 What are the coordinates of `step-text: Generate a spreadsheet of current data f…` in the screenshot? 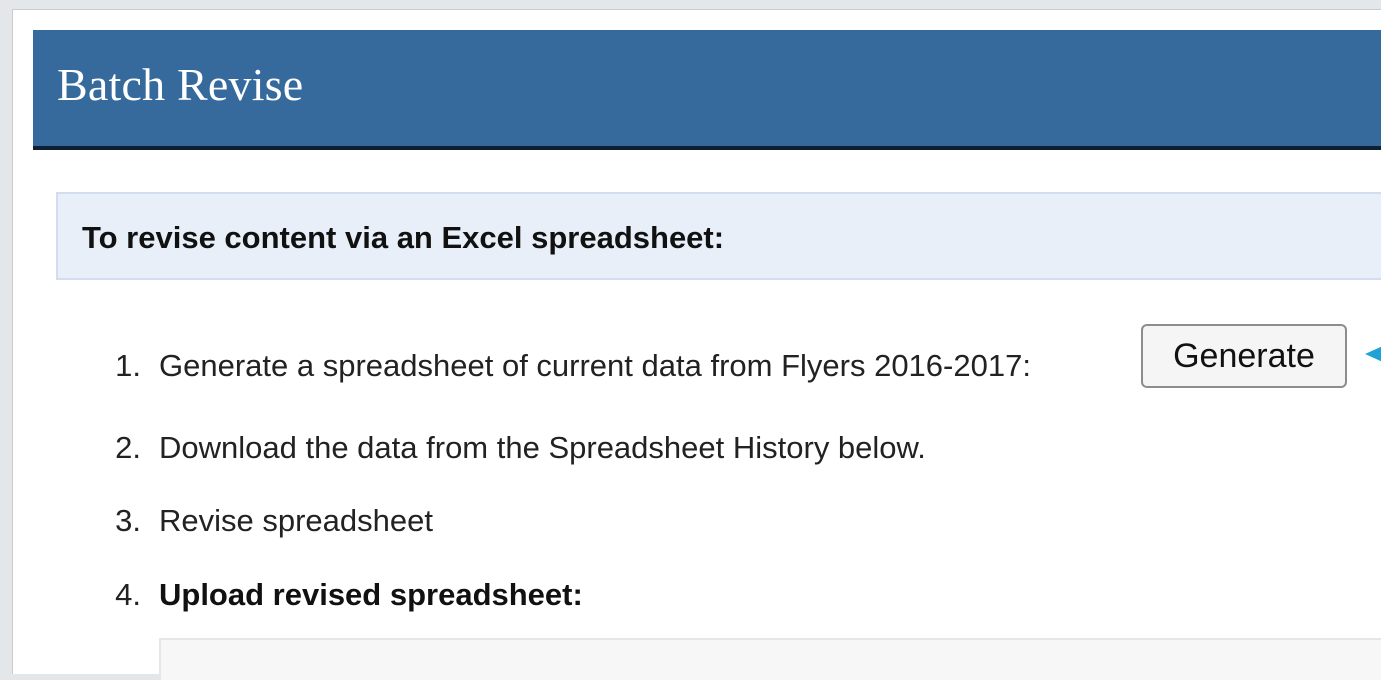 It's located at (595, 365).